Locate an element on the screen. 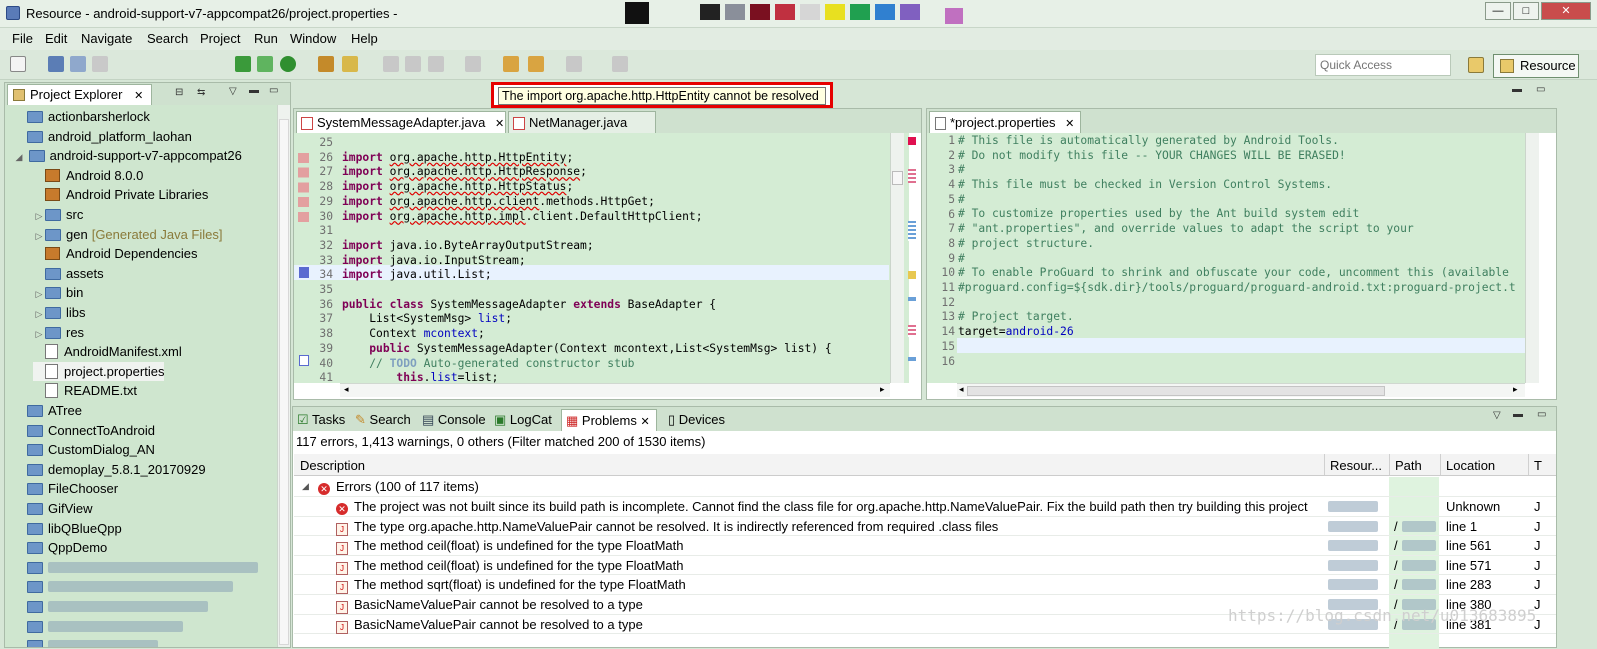  resource-perspective-button: Resource is located at coordinates (1536, 66).